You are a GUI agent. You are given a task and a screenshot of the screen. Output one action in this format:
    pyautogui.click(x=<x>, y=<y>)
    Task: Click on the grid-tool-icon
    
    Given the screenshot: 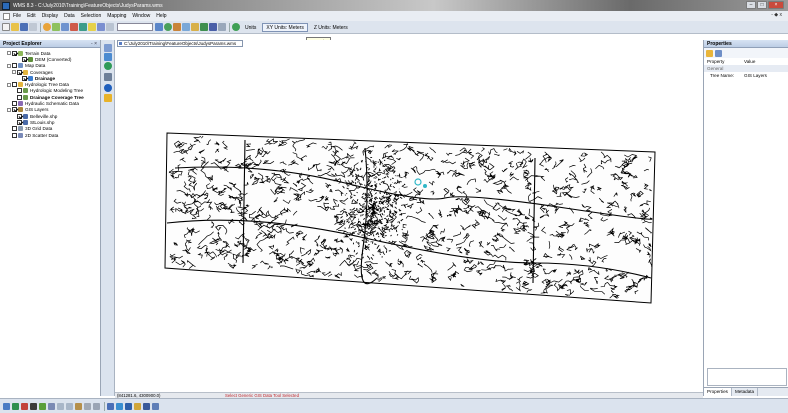 What is the action you would take?
    pyautogui.click(x=60, y=406)
    